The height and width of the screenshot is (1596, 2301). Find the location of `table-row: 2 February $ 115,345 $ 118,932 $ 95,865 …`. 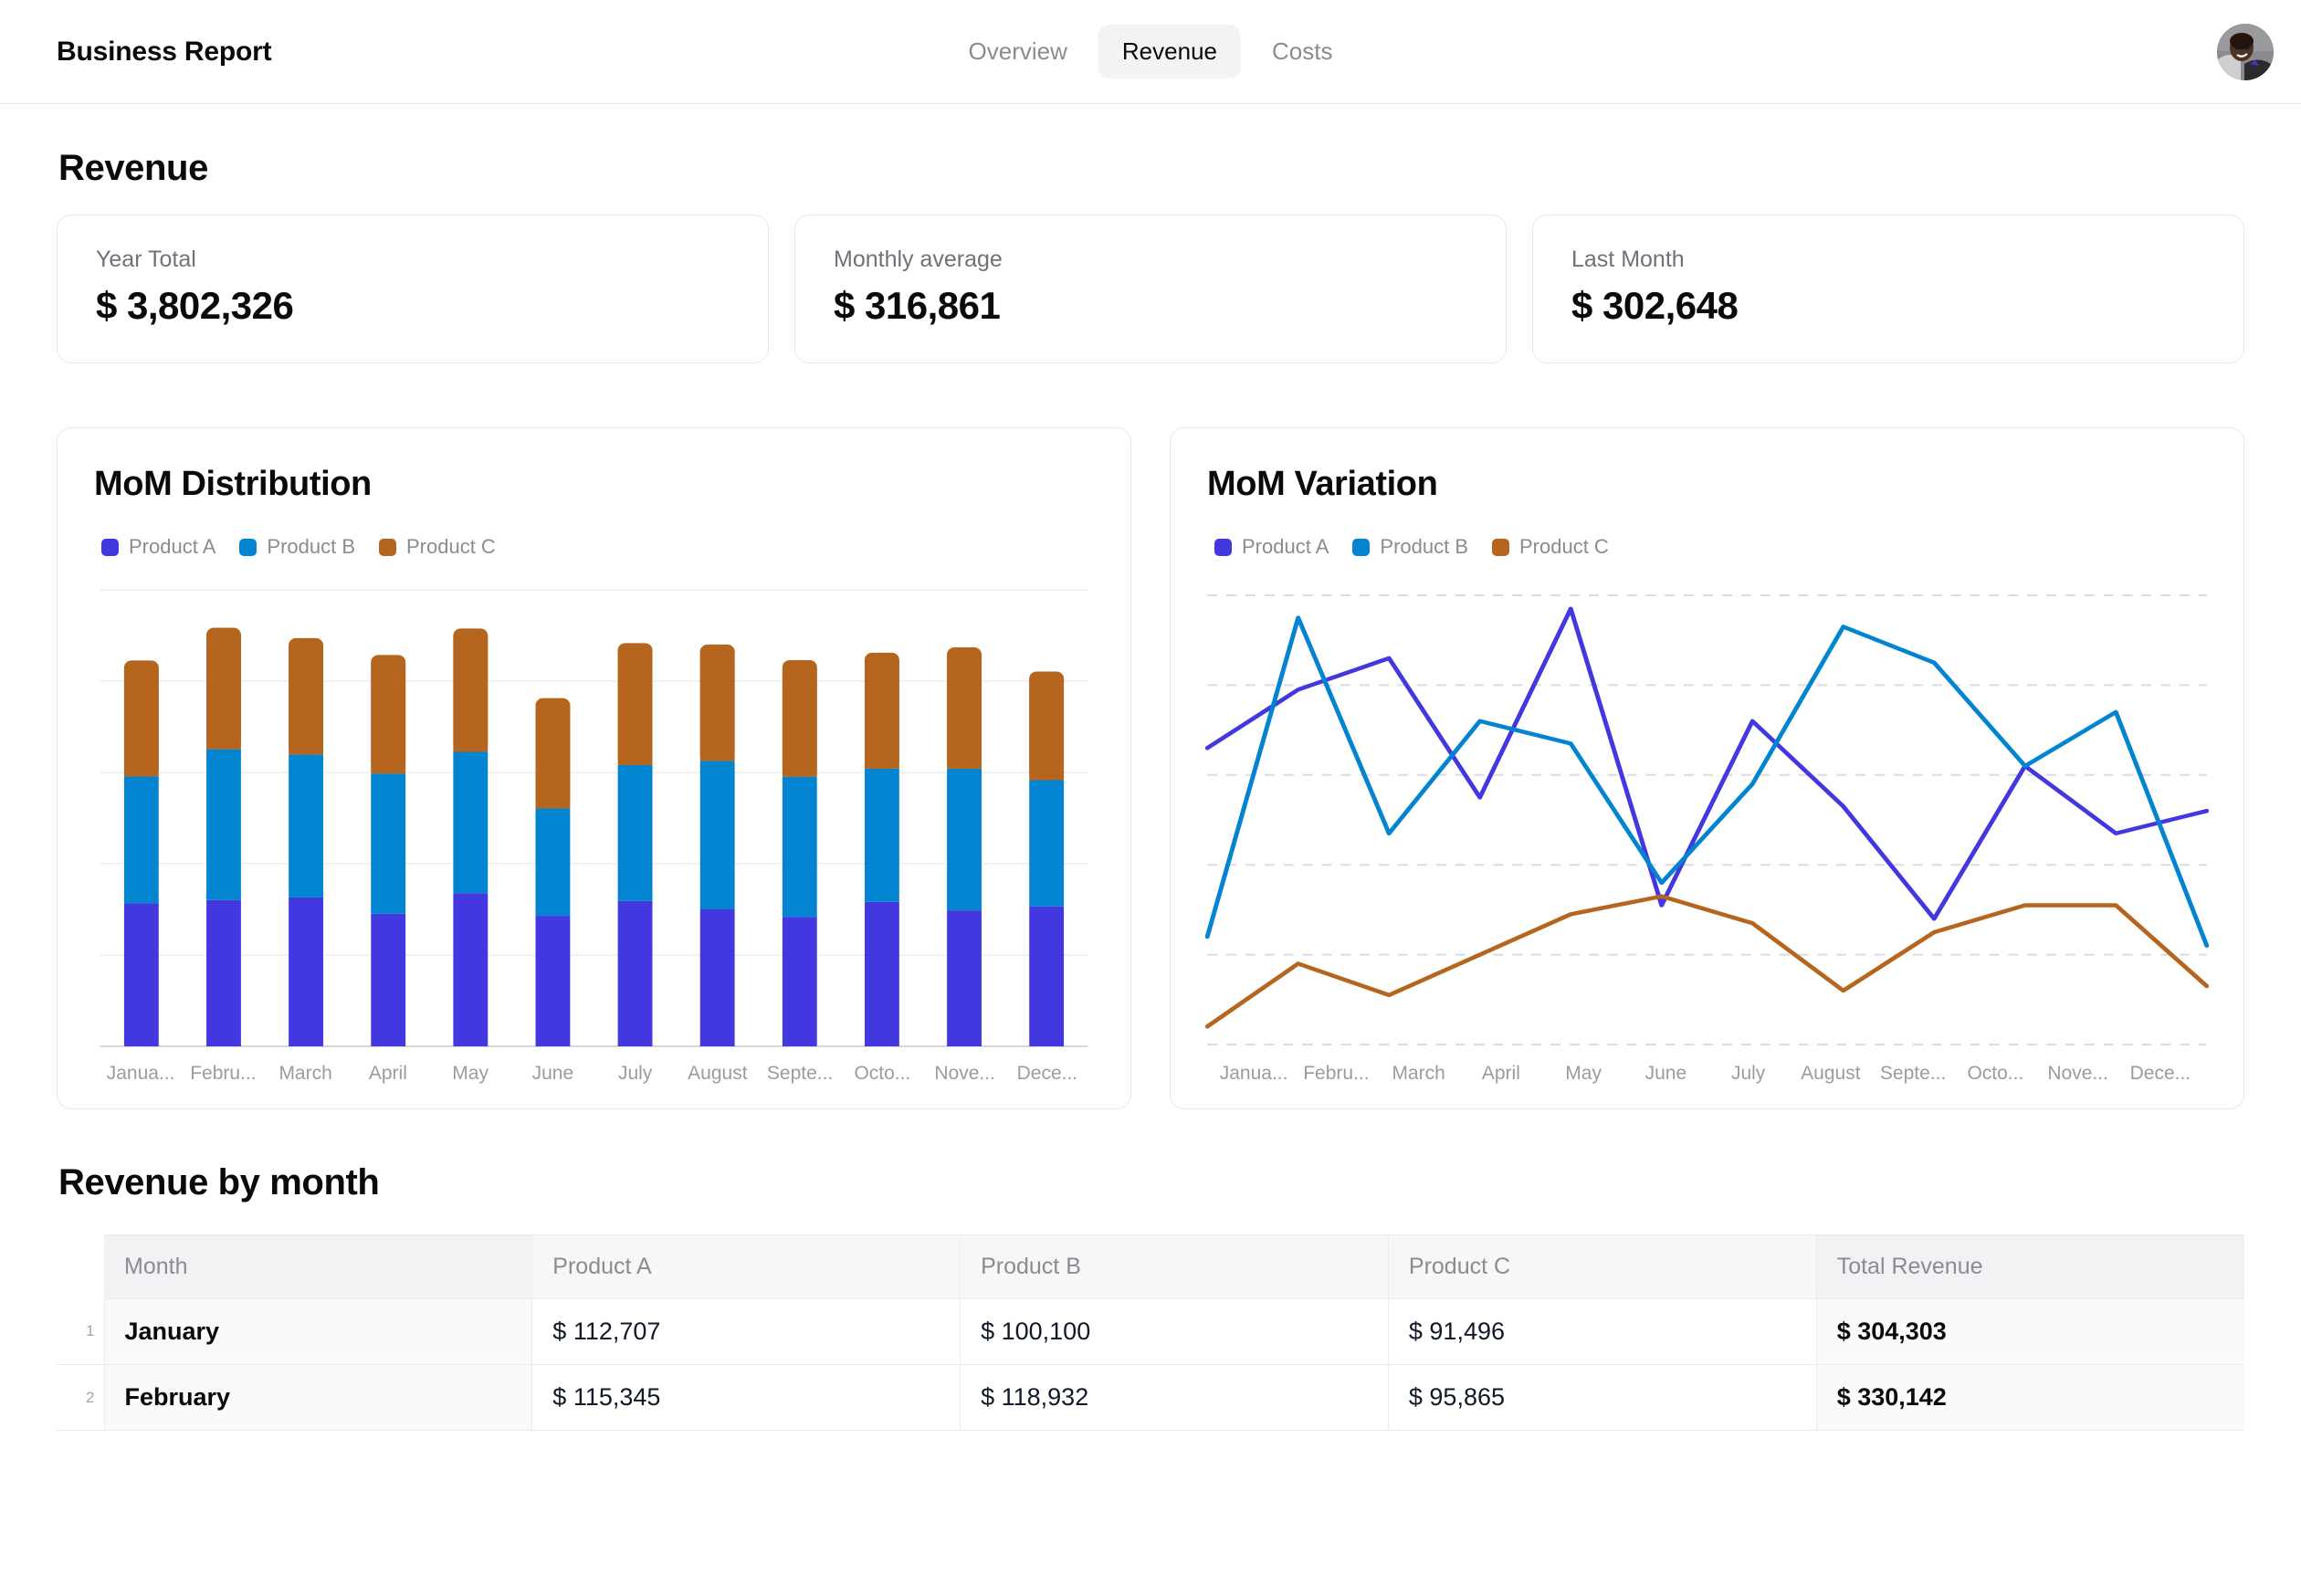

table-row: 2 February $ 115,345 $ 118,932 $ 95,865 … is located at coordinates (1150, 1397).